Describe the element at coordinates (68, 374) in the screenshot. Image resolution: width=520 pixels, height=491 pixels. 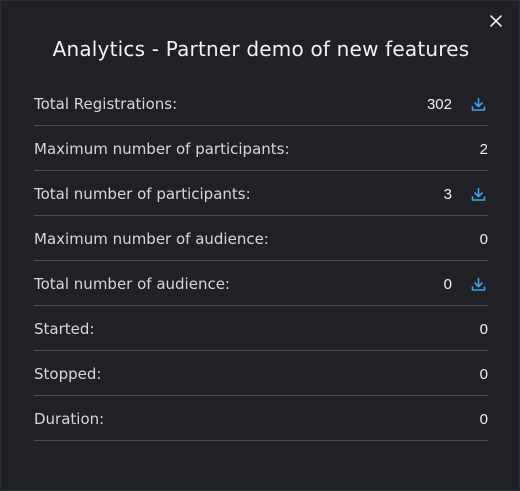
I see `row-label: Stopped:` at that location.